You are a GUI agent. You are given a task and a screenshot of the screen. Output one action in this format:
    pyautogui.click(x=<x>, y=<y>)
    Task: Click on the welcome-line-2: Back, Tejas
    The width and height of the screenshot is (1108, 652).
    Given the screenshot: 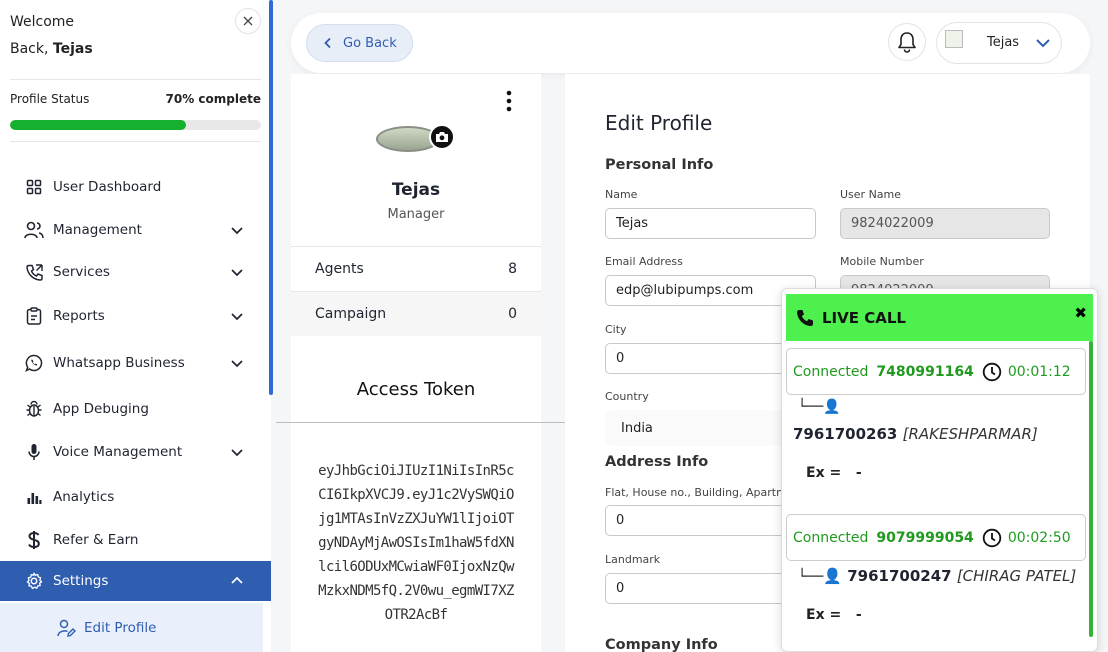 What is the action you would take?
    pyautogui.click(x=51, y=49)
    